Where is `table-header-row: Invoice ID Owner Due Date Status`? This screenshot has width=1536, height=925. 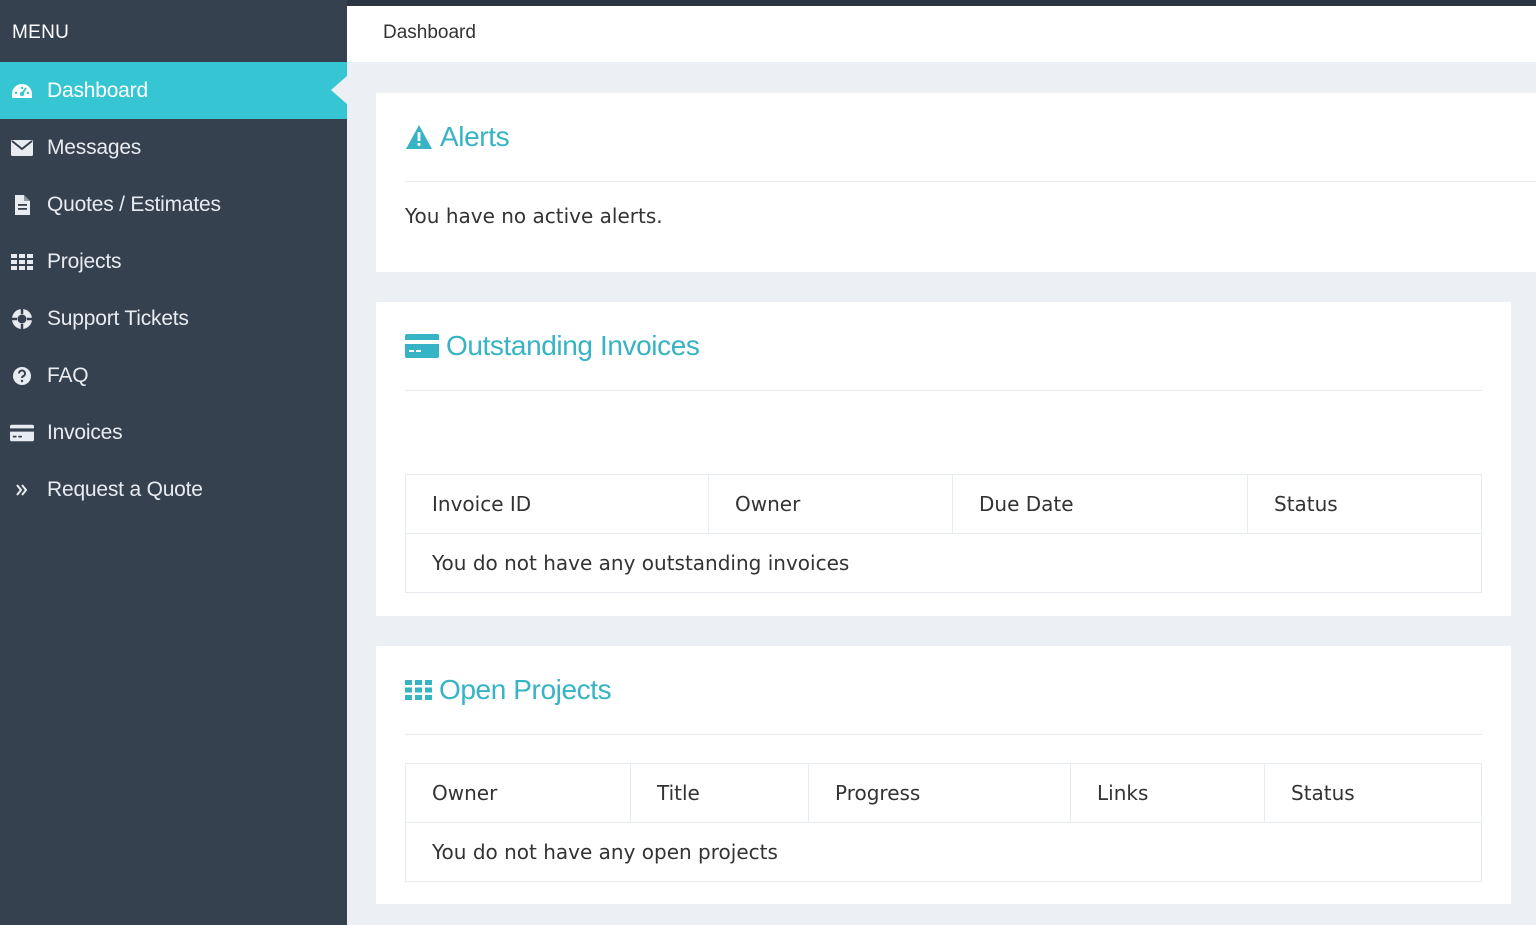 table-header-row: Invoice ID Owner Due Date Status is located at coordinates (943, 504).